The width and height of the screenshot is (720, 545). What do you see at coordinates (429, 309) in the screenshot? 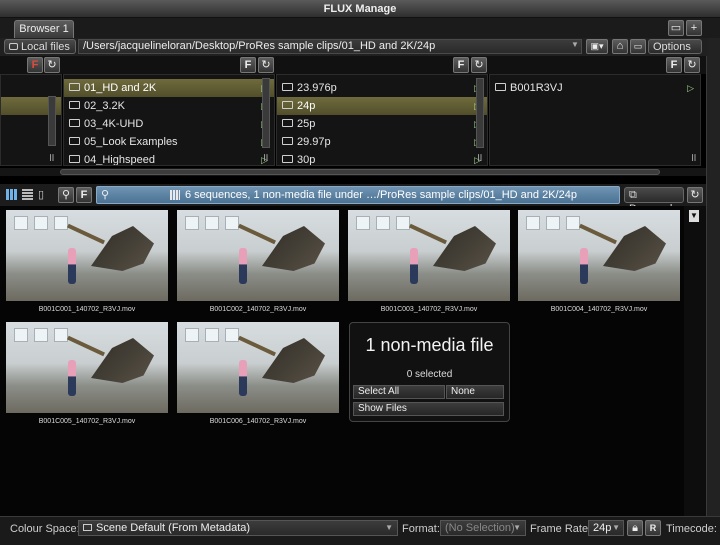
I see `clip-name: B001C003_140702_R3VJ.mov` at bounding box center [429, 309].